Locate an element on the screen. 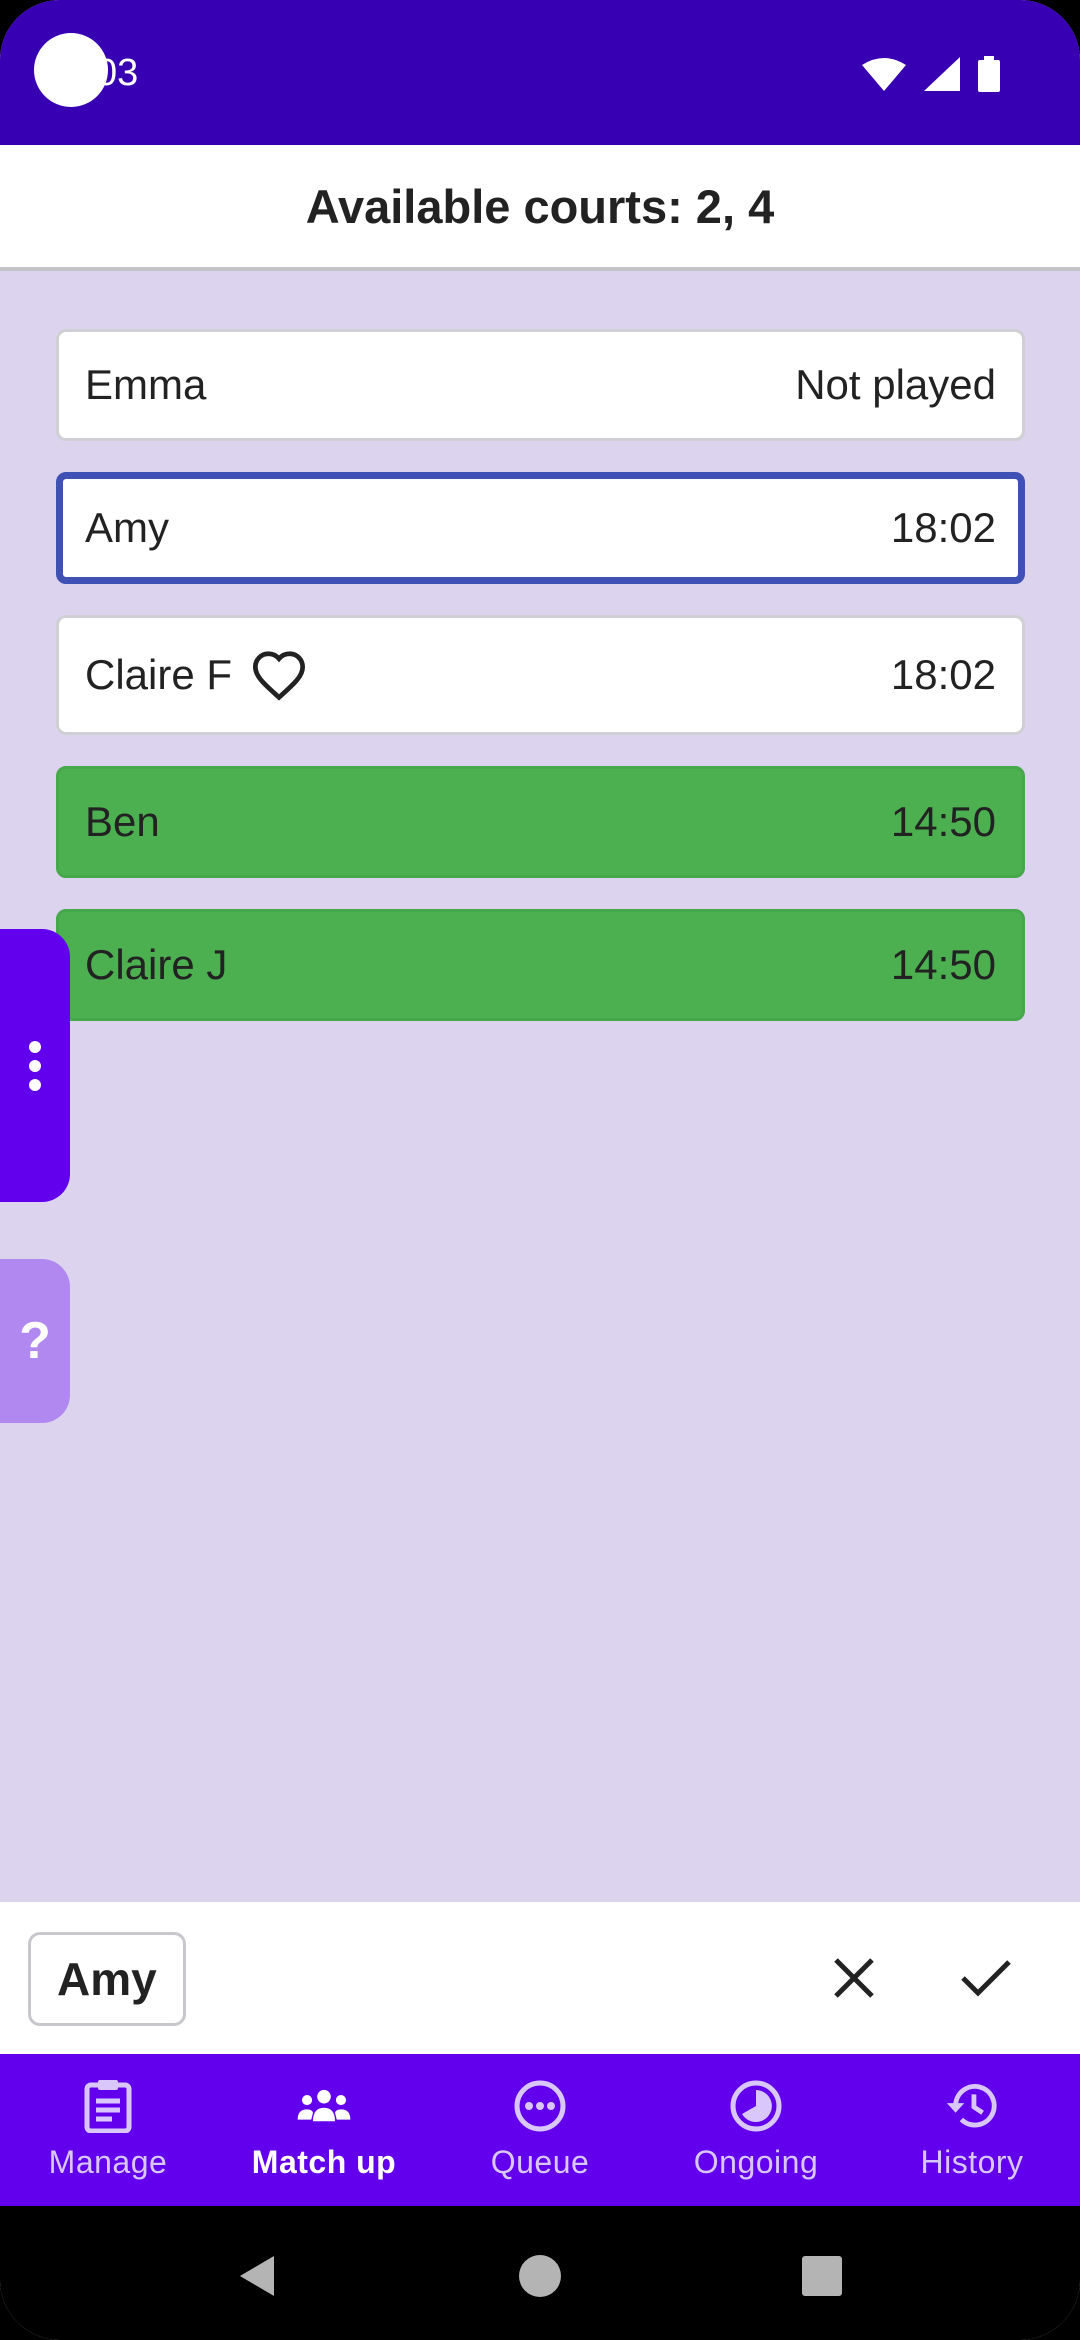  player-name: Claire J is located at coordinates (156, 965).